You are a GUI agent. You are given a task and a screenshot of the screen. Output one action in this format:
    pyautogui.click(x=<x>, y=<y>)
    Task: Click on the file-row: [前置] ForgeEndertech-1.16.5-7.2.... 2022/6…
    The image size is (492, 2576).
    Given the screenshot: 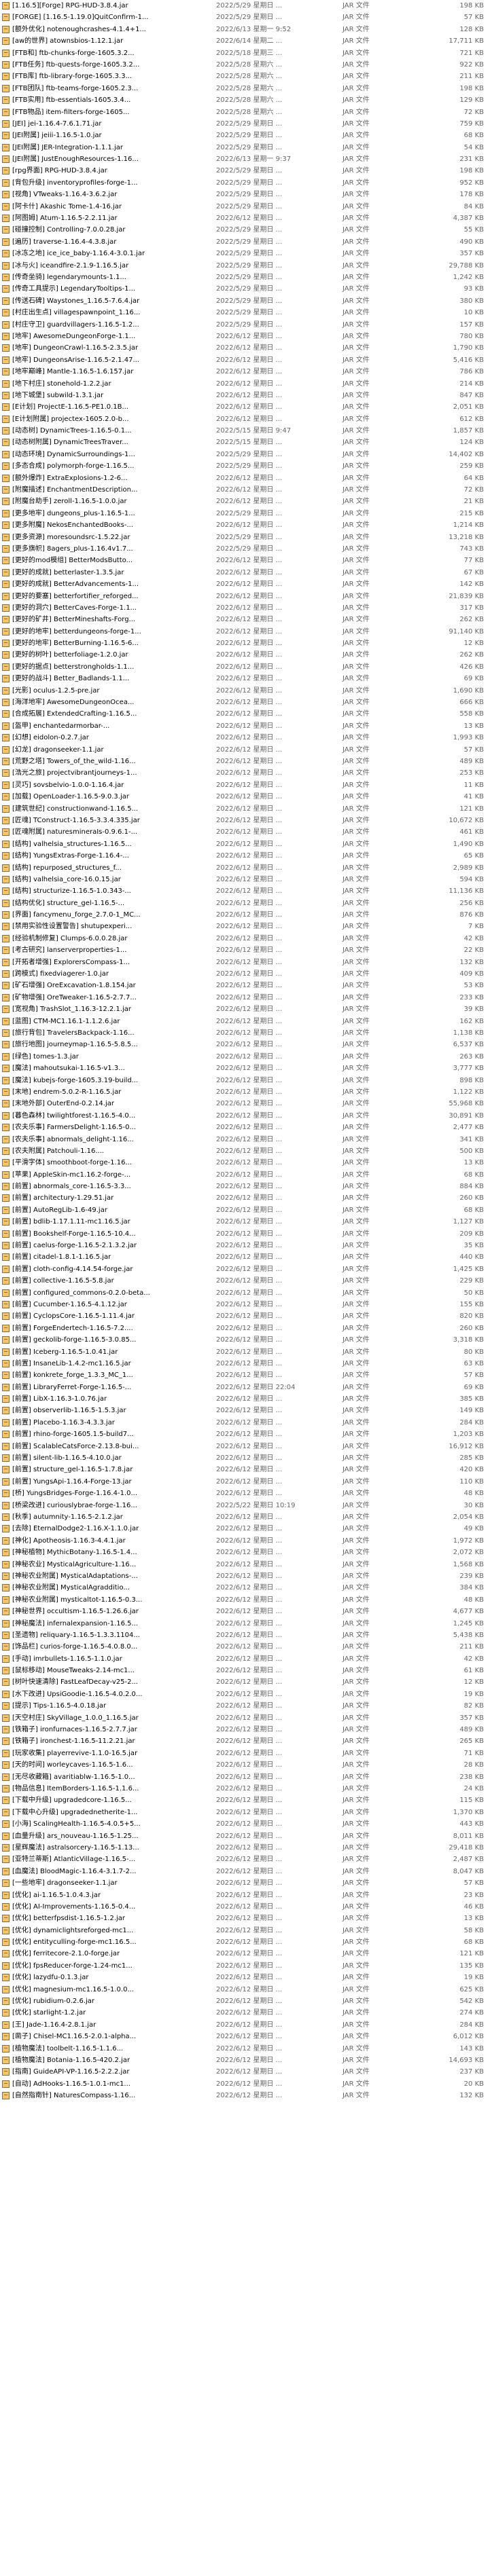 What is the action you would take?
    pyautogui.click(x=246, y=1328)
    